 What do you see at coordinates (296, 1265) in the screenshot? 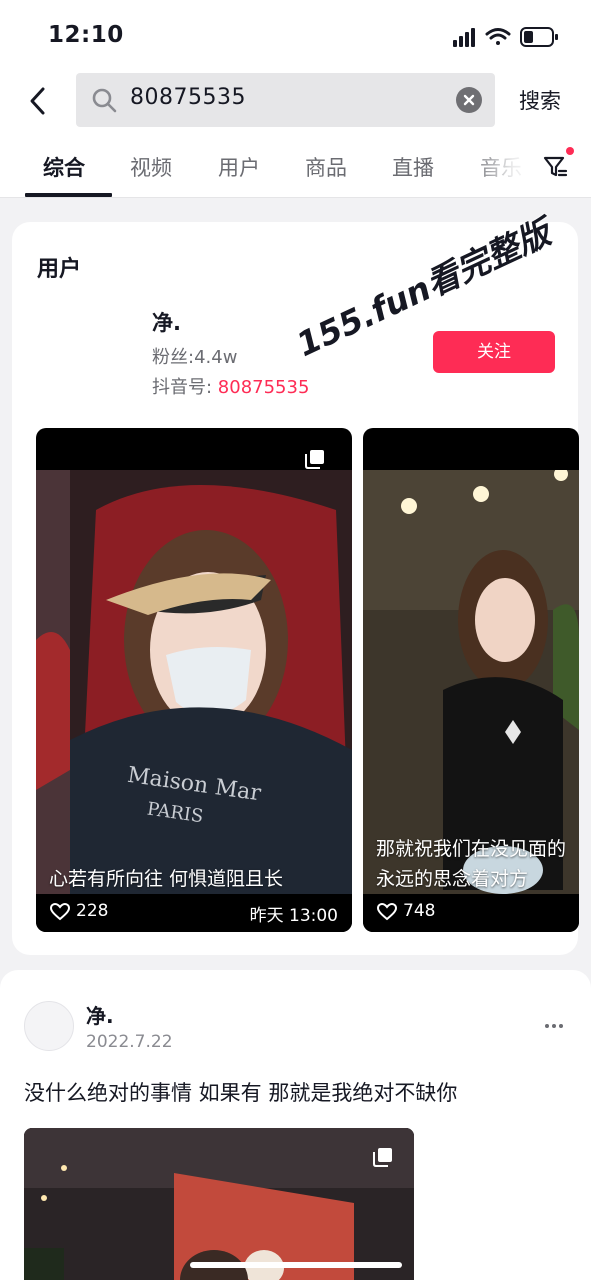
I see `home-indicator` at bounding box center [296, 1265].